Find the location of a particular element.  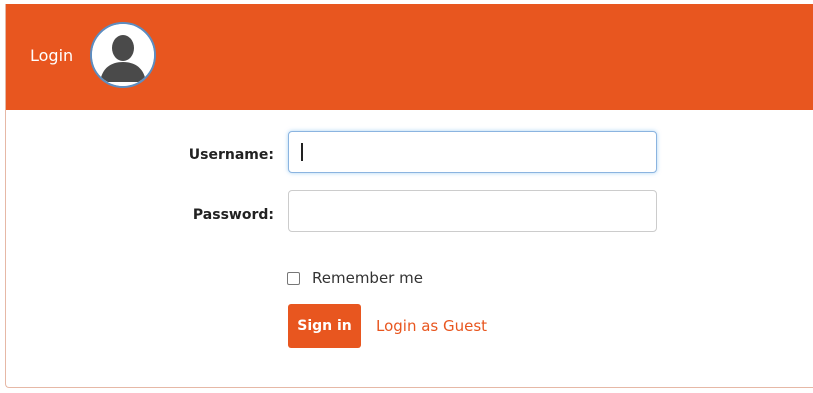

password-label: Password: is located at coordinates (233, 215).